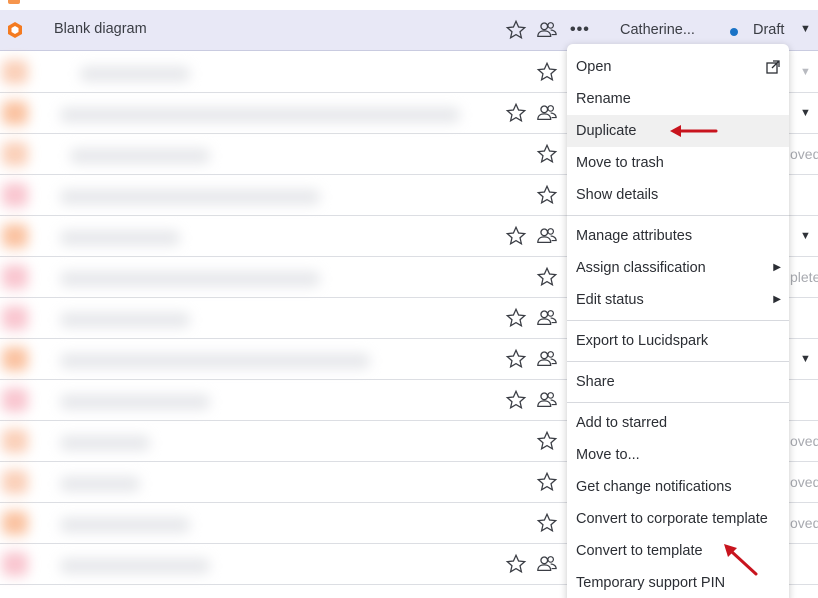 The height and width of the screenshot is (598, 818). What do you see at coordinates (672, 519) in the screenshot?
I see `menu-item-label: Convert to corporate template` at bounding box center [672, 519].